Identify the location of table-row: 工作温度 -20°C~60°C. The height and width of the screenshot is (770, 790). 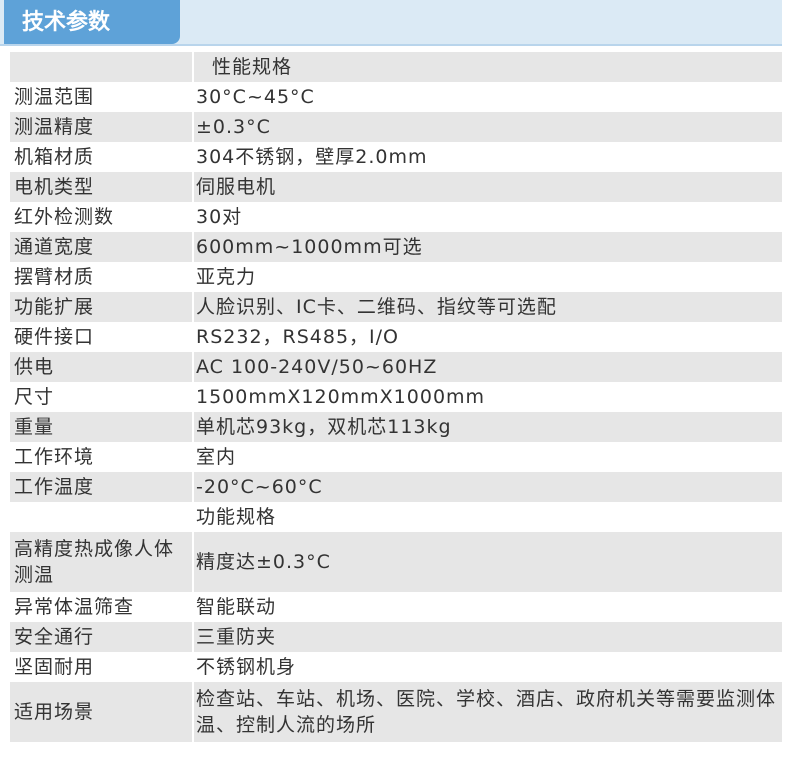
(396, 487).